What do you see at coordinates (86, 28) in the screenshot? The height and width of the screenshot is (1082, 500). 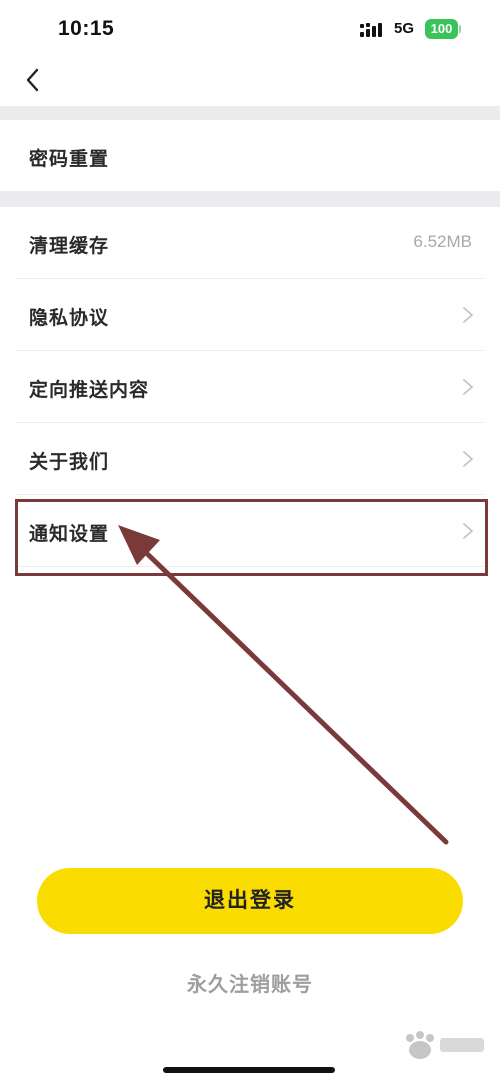 I see `status-time: 10:15` at bounding box center [86, 28].